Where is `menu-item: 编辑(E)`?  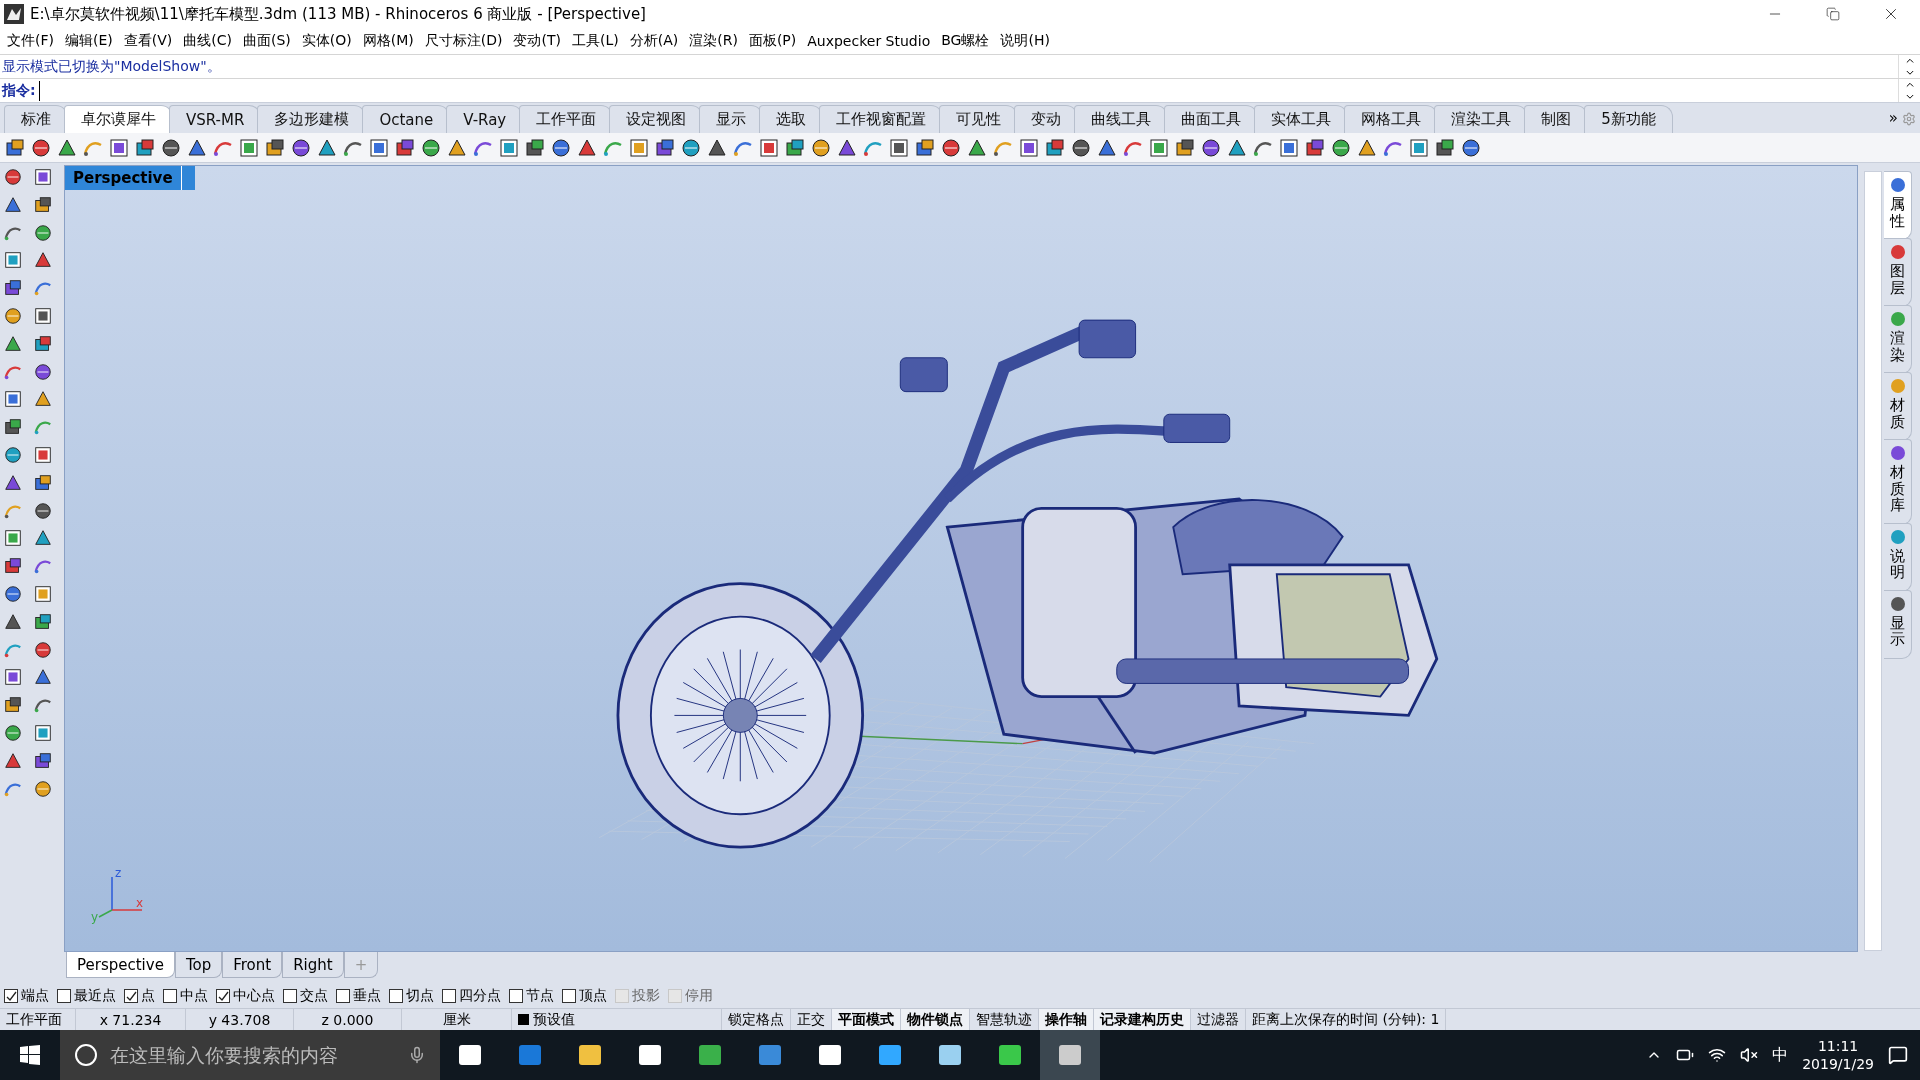 menu-item: 编辑(E) is located at coordinates (92, 41).